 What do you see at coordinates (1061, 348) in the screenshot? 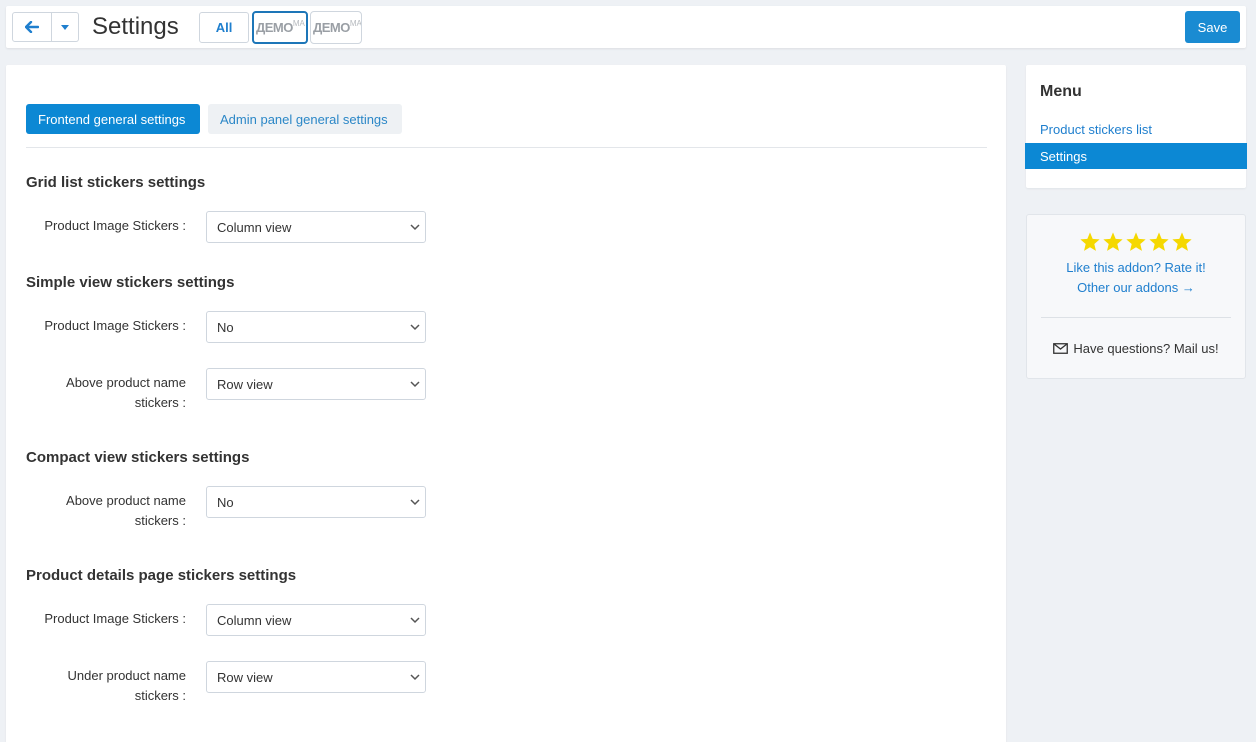
I see `envelope-icon` at bounding box center [1061, 348].